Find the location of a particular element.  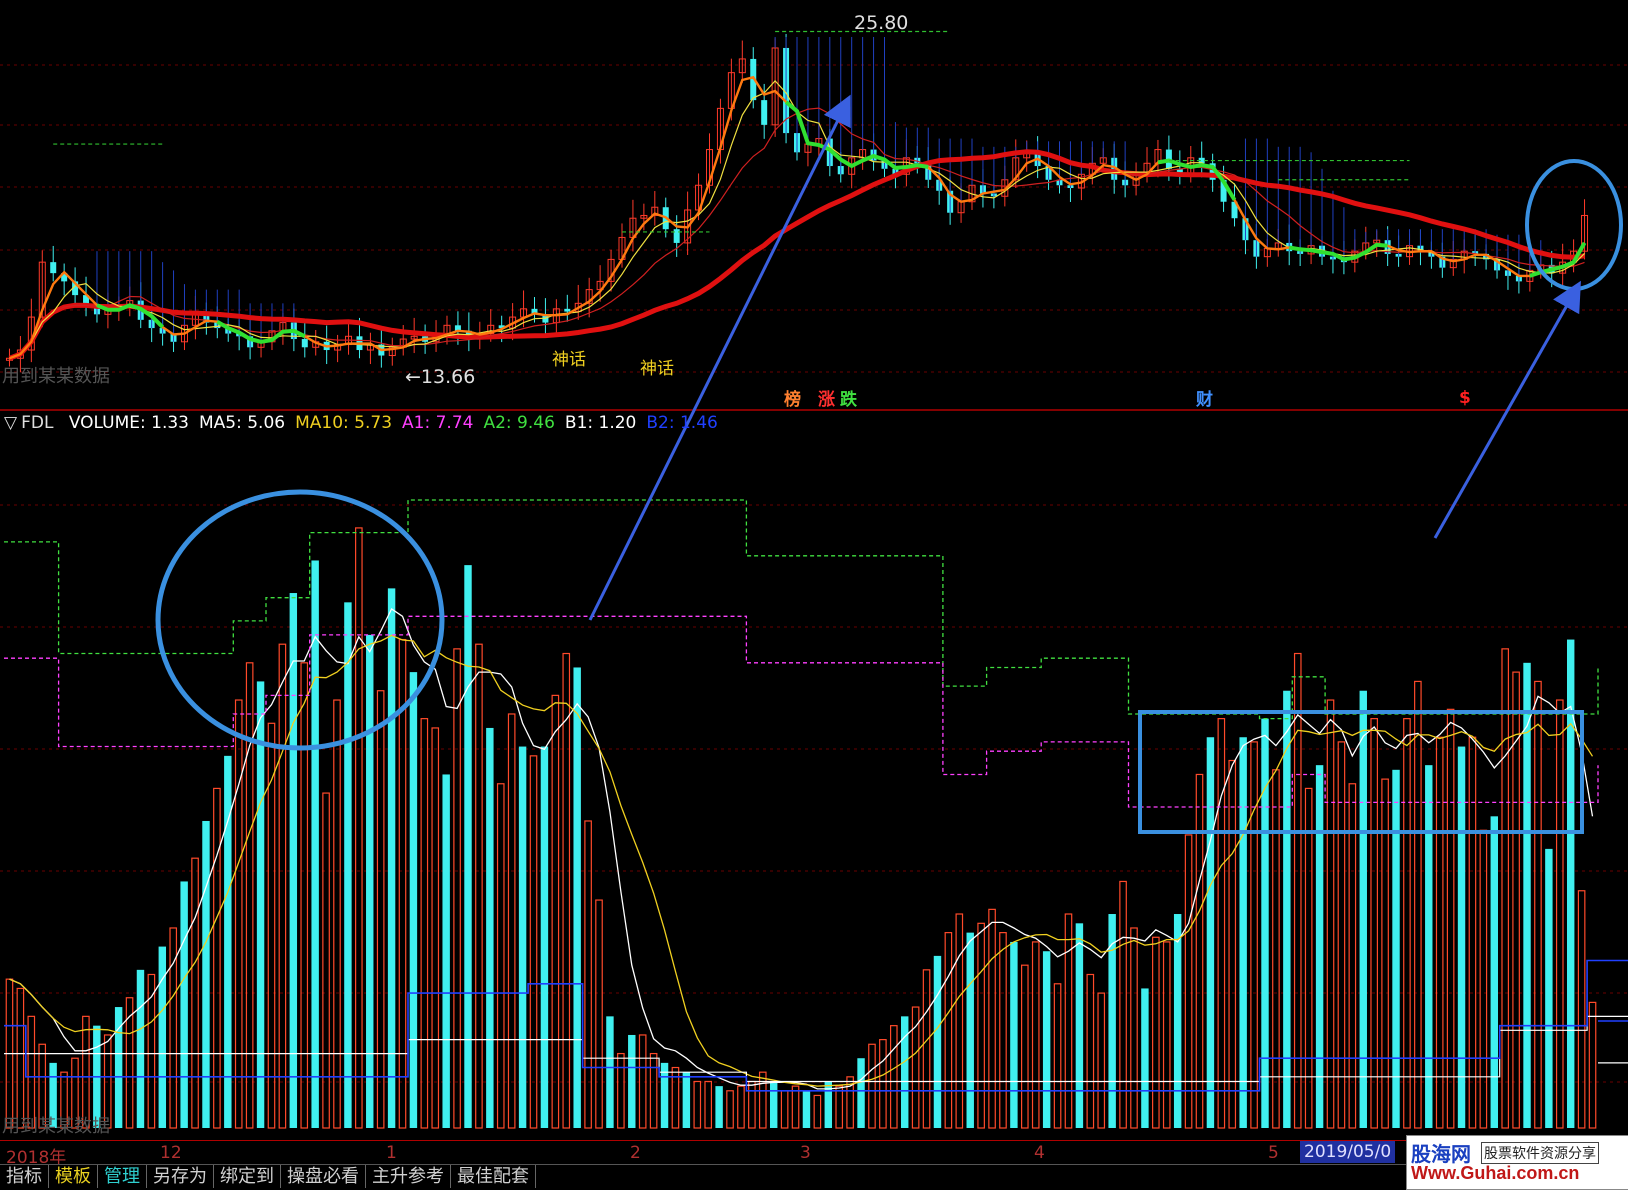

event-tag-cai: 财 is located at coordinates (1204, 397).